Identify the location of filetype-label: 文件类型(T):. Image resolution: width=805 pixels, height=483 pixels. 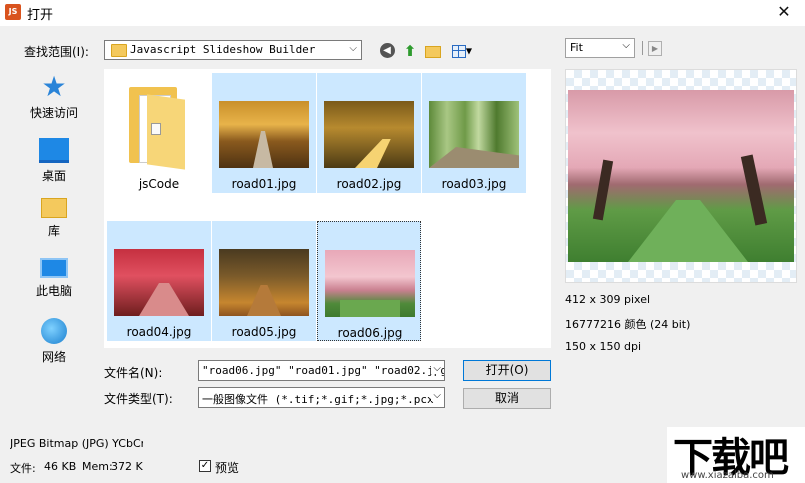
(138, 399).